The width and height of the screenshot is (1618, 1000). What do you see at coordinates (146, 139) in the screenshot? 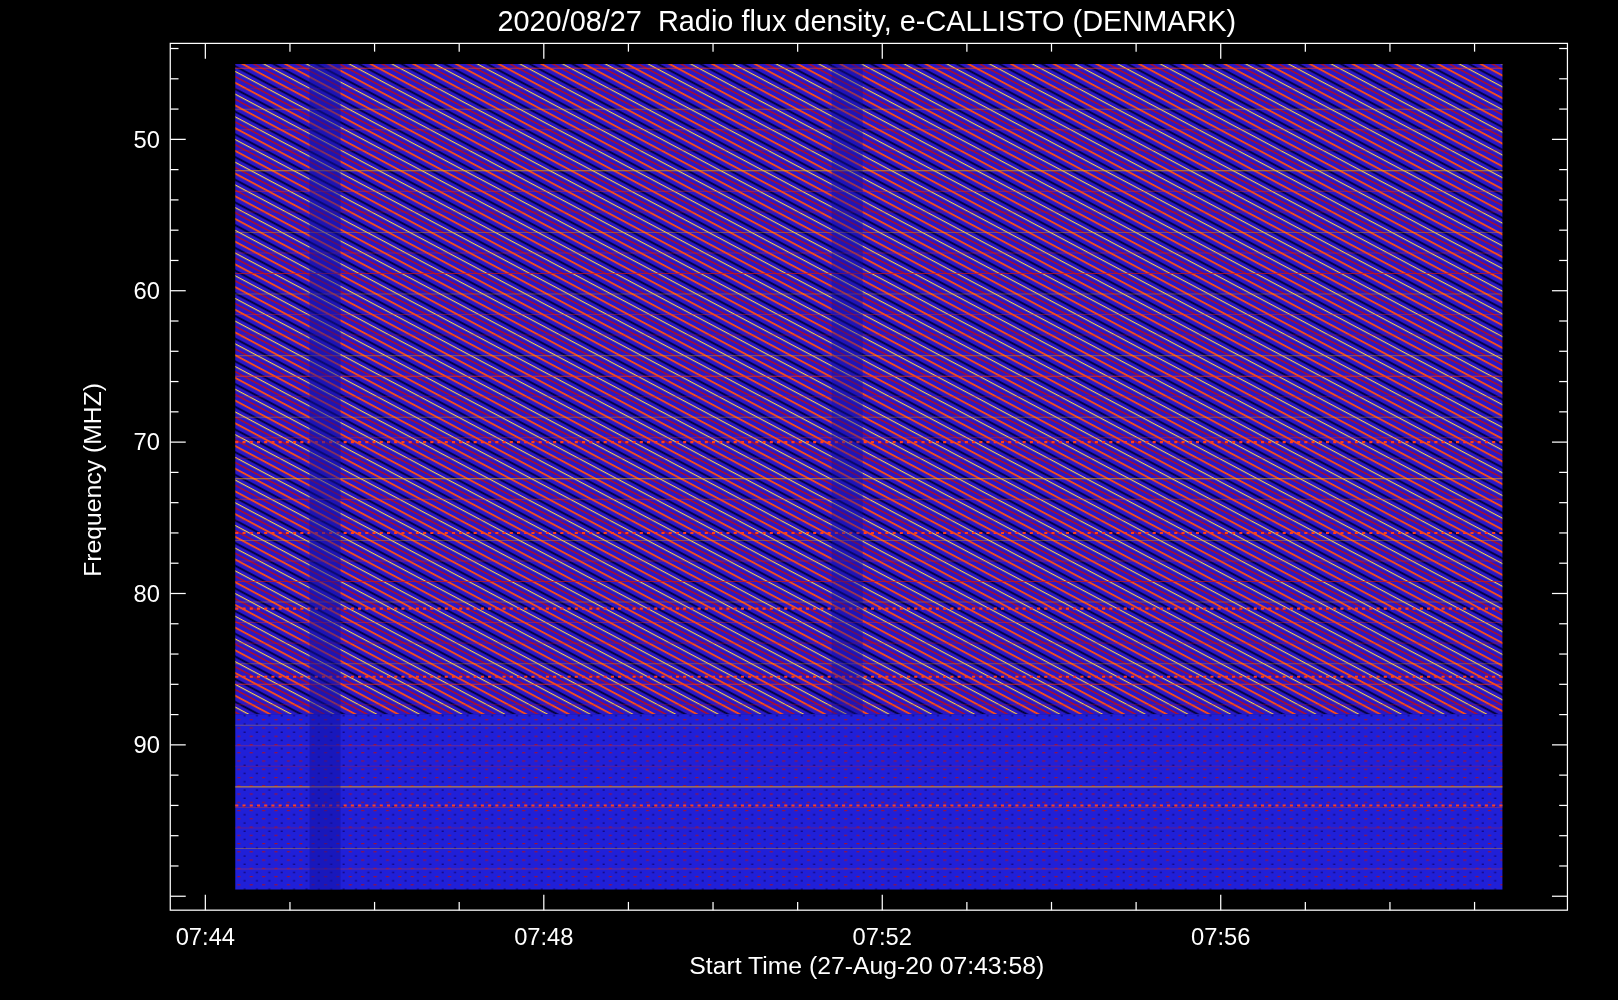
I see `tick-label: 50` at bounding box center [146, 139].